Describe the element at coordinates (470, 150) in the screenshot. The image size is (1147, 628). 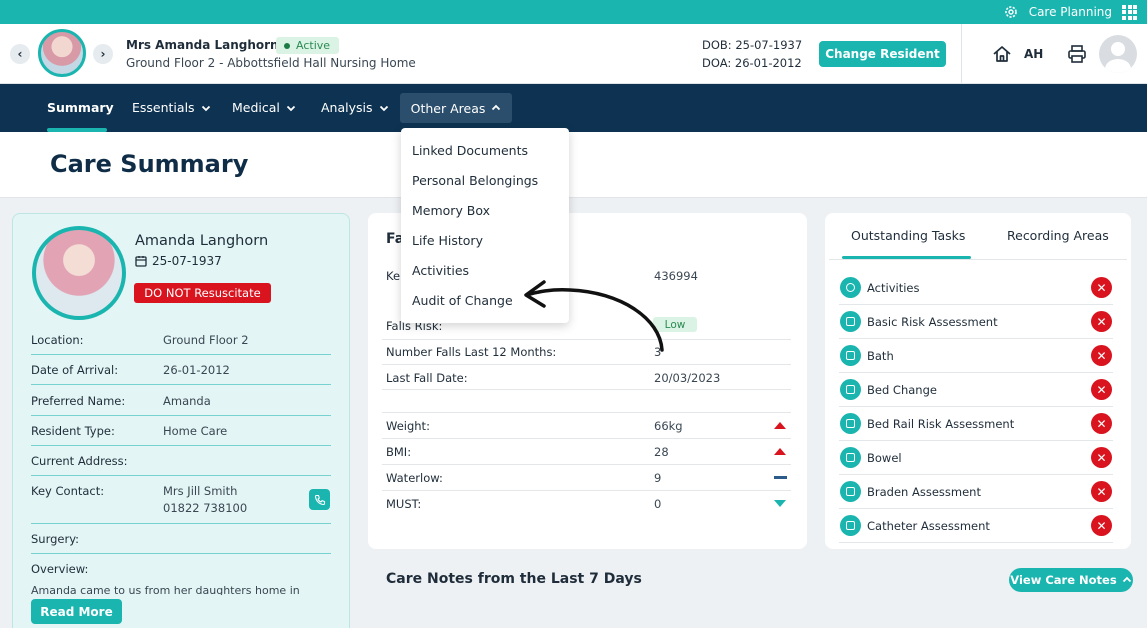
I see `menu-item-linked-documents: Linked Documents` at that location.